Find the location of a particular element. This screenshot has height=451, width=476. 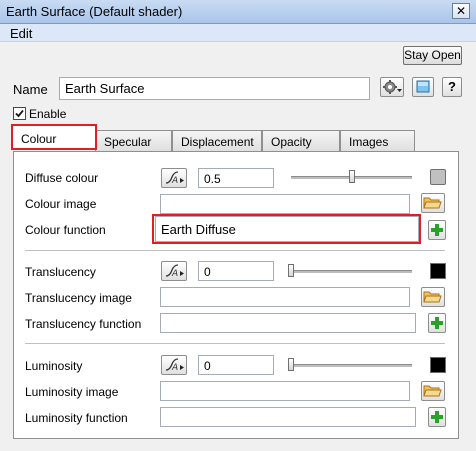

tab-specular: Specular is located at coordinates (133, 141).